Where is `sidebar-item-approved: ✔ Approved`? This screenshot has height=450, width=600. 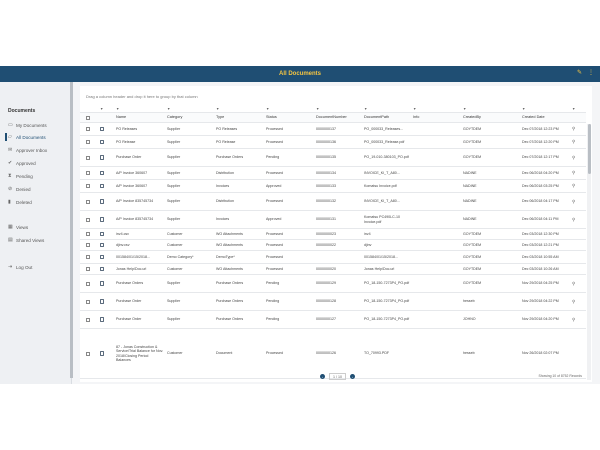
sidebar-item-approved: ✔ Approved is located at coordinates (38, 163).